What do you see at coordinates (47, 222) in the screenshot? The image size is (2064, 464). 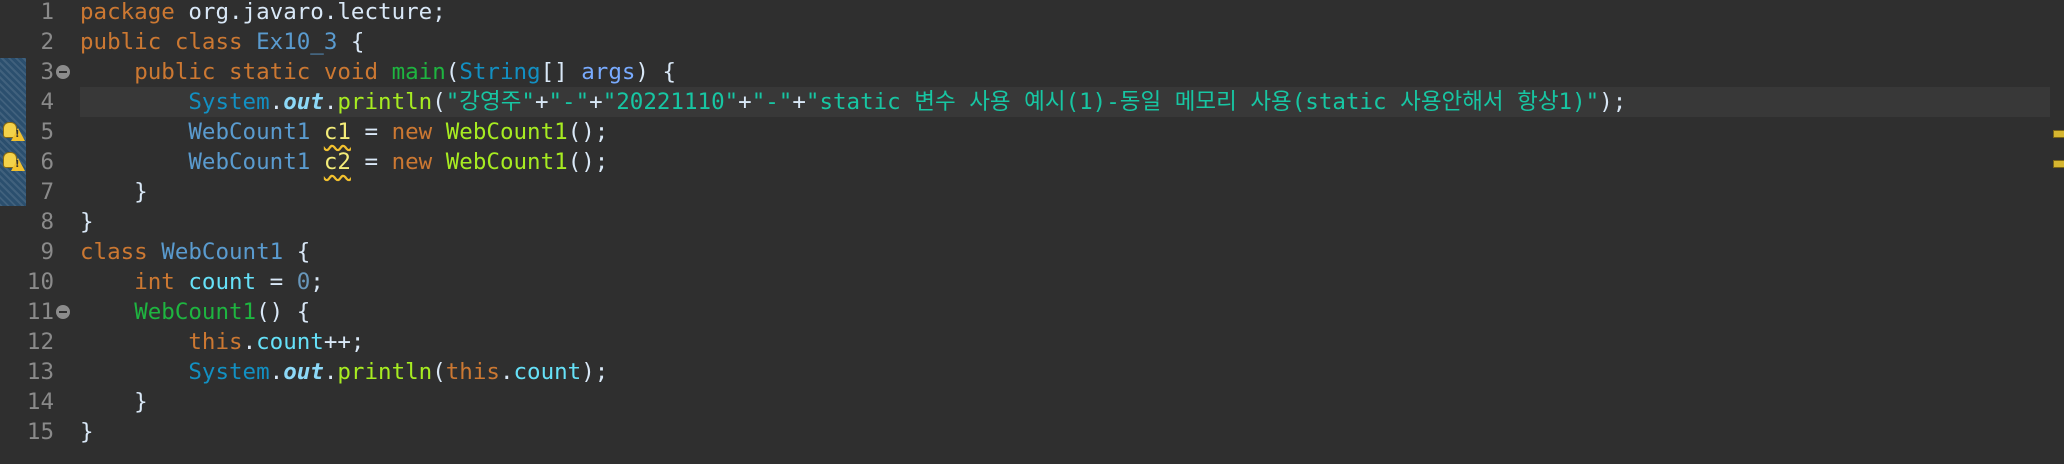 I see `line-number: 8` at bounding box center [47, 222].